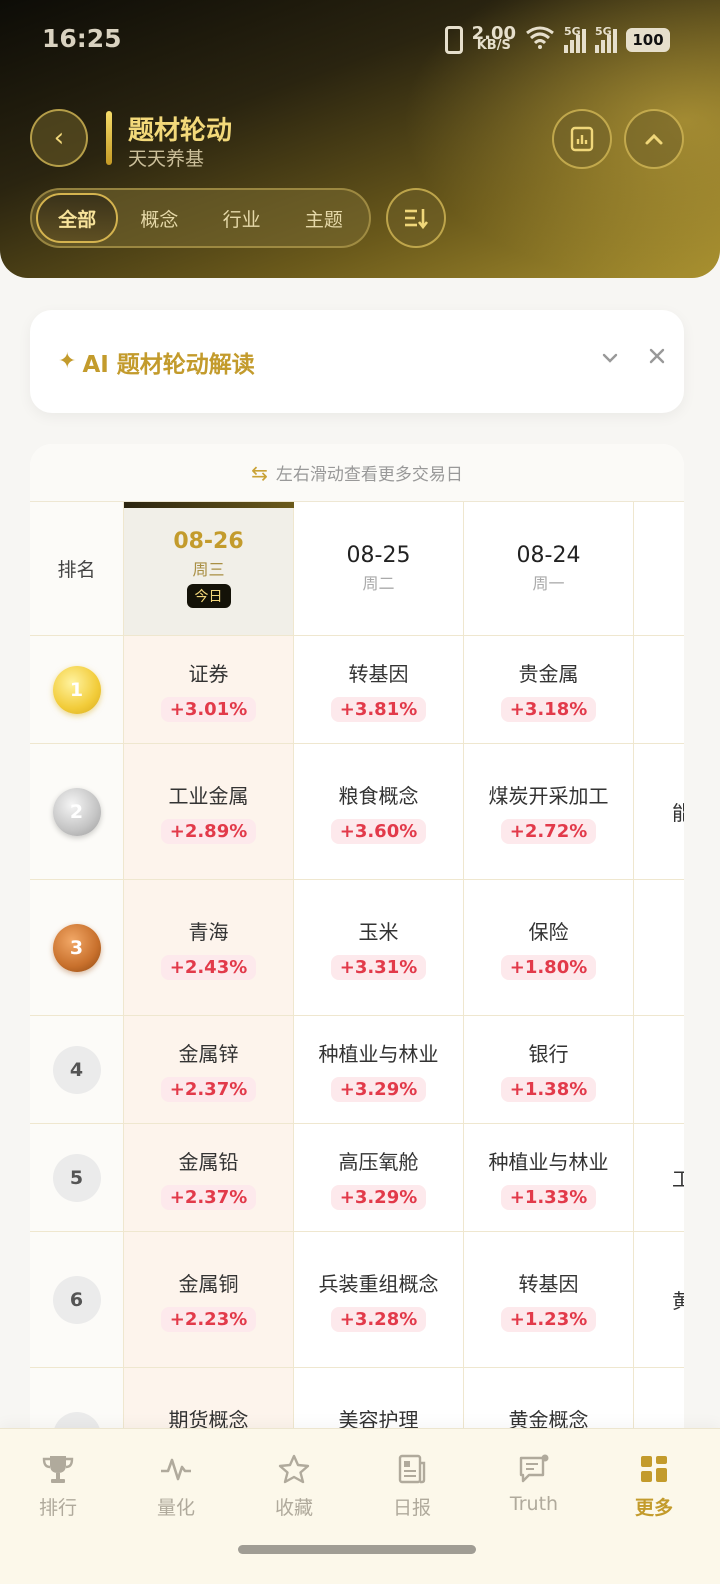 Image resolution: width=720 pixels, height=1584 pixels. What do you see at coordinates (411, 1508) in the screenshot?
I see `nav-label: 日报` at bounding box center [411, 1508].